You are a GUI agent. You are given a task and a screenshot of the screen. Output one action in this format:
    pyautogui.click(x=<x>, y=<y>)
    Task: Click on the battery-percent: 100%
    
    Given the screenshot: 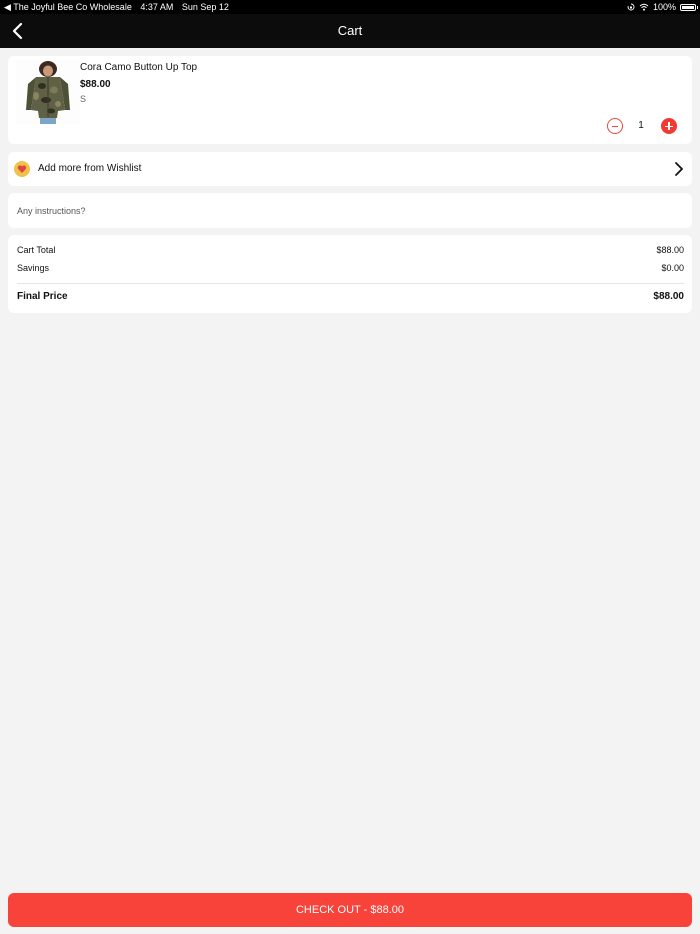 What is the action you would take?
    pyautogui.click(x=664, y=7)
    